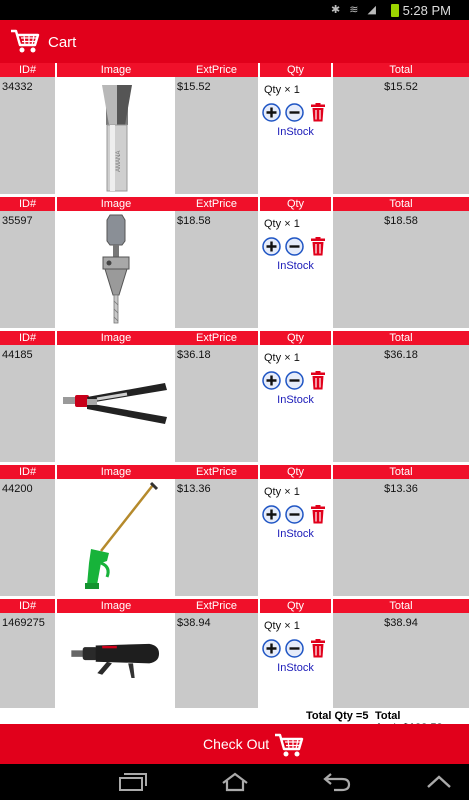 The height and width of the screenshot is (800, 469). Describe the element at coordinates (194, 623) in the screenshot. I see `ext-price: $38.94` at that location.